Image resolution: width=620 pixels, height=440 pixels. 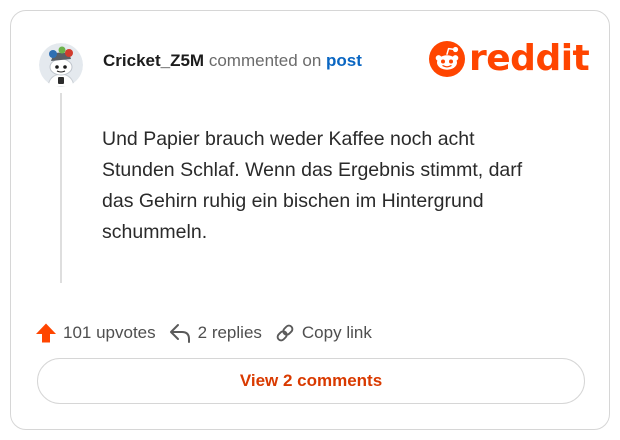 I want to click on view-comments-label: View 2 comments, so click(x=311, y=380).